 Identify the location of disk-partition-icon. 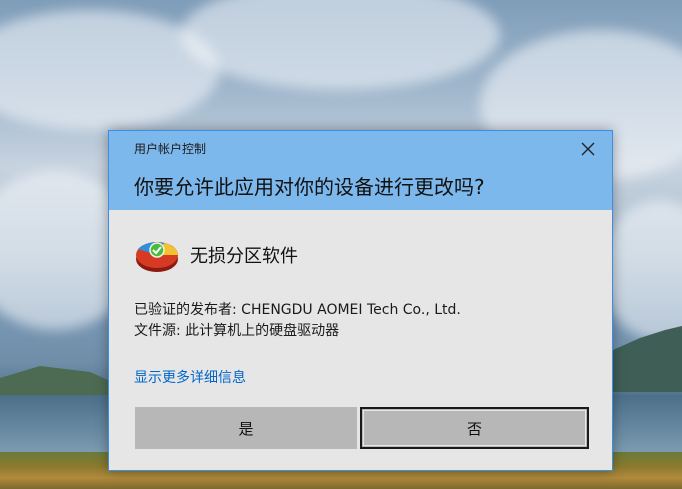
(157, 255).